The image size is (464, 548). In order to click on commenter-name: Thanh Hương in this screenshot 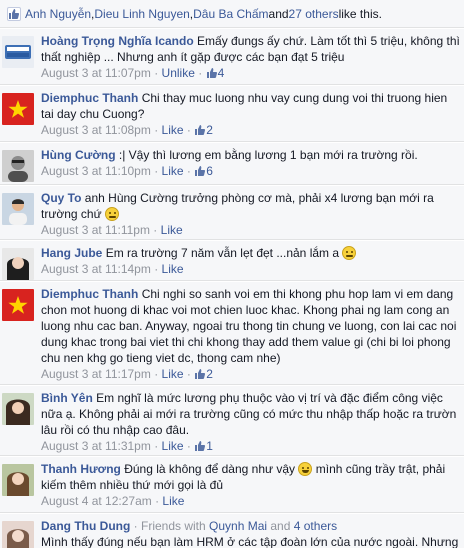, I will do `click(81, 469)`.